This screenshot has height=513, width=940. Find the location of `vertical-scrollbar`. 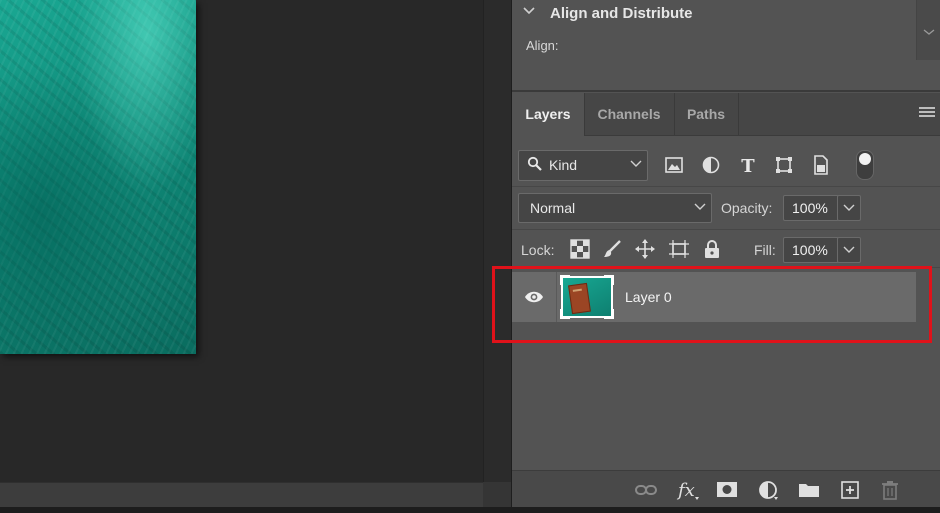

vertical-scrollbar is located at coordinates (497, 241).